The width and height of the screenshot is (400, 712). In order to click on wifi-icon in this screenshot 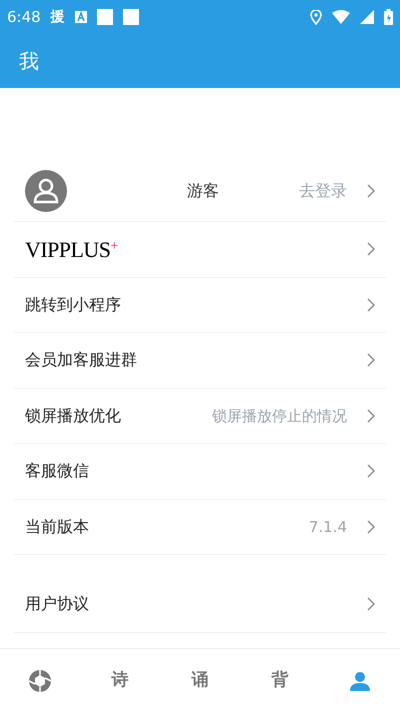, I will do `click(341, 17)`.